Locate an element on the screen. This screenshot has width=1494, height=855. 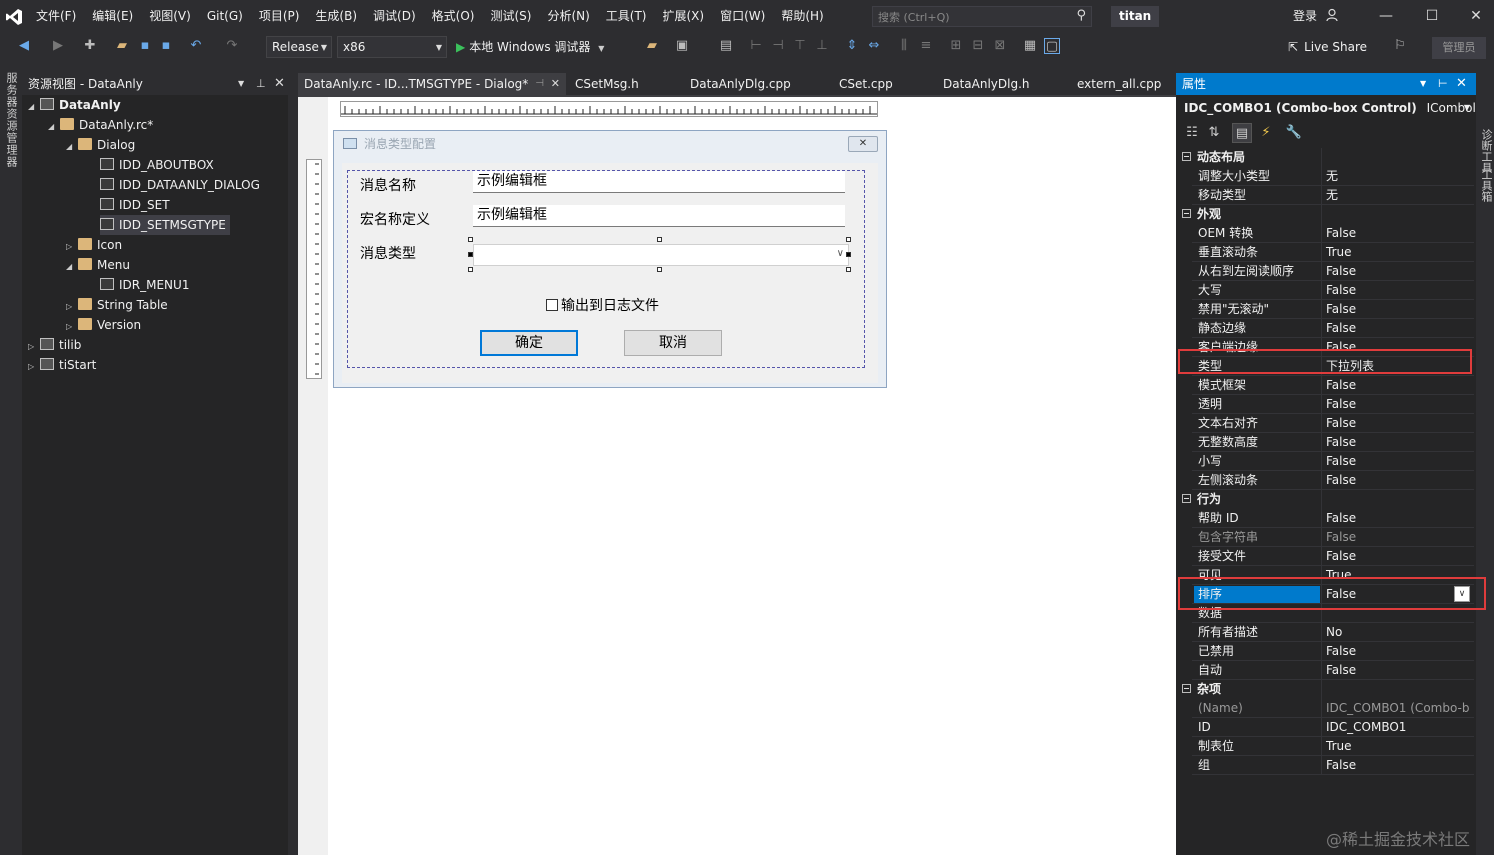
menu-view: 视图(V) is located at coordinates (170, 16).